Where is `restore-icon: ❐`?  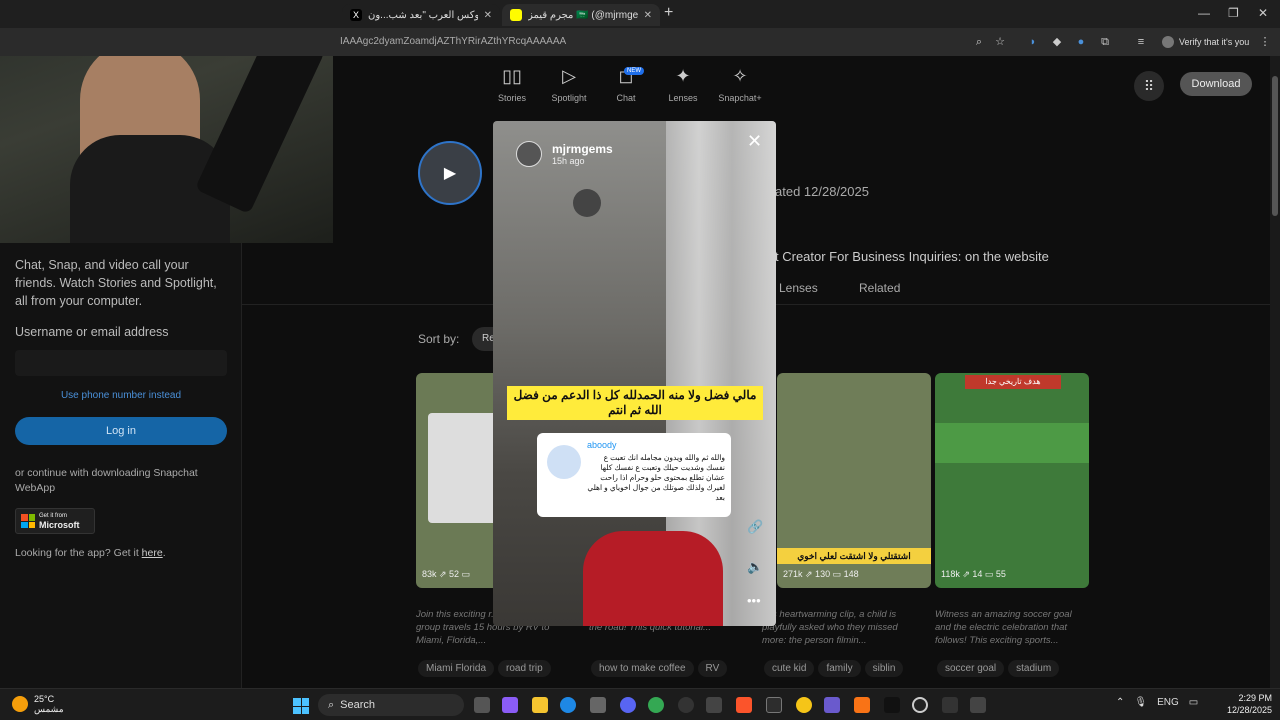
restore-icon: ❐ is located at coordinates (1233, 13).